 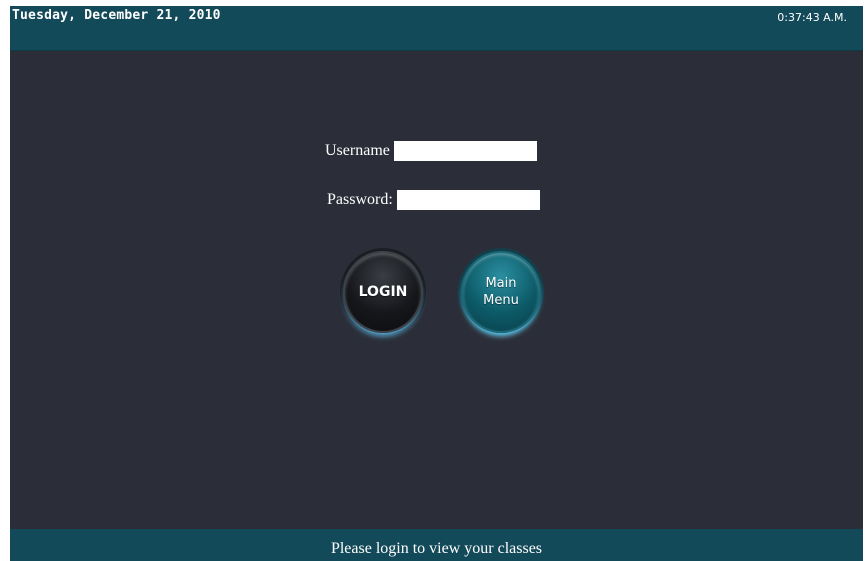 I want to click on main-menu-button-label: Main Menu, so click(x=501, y=292).